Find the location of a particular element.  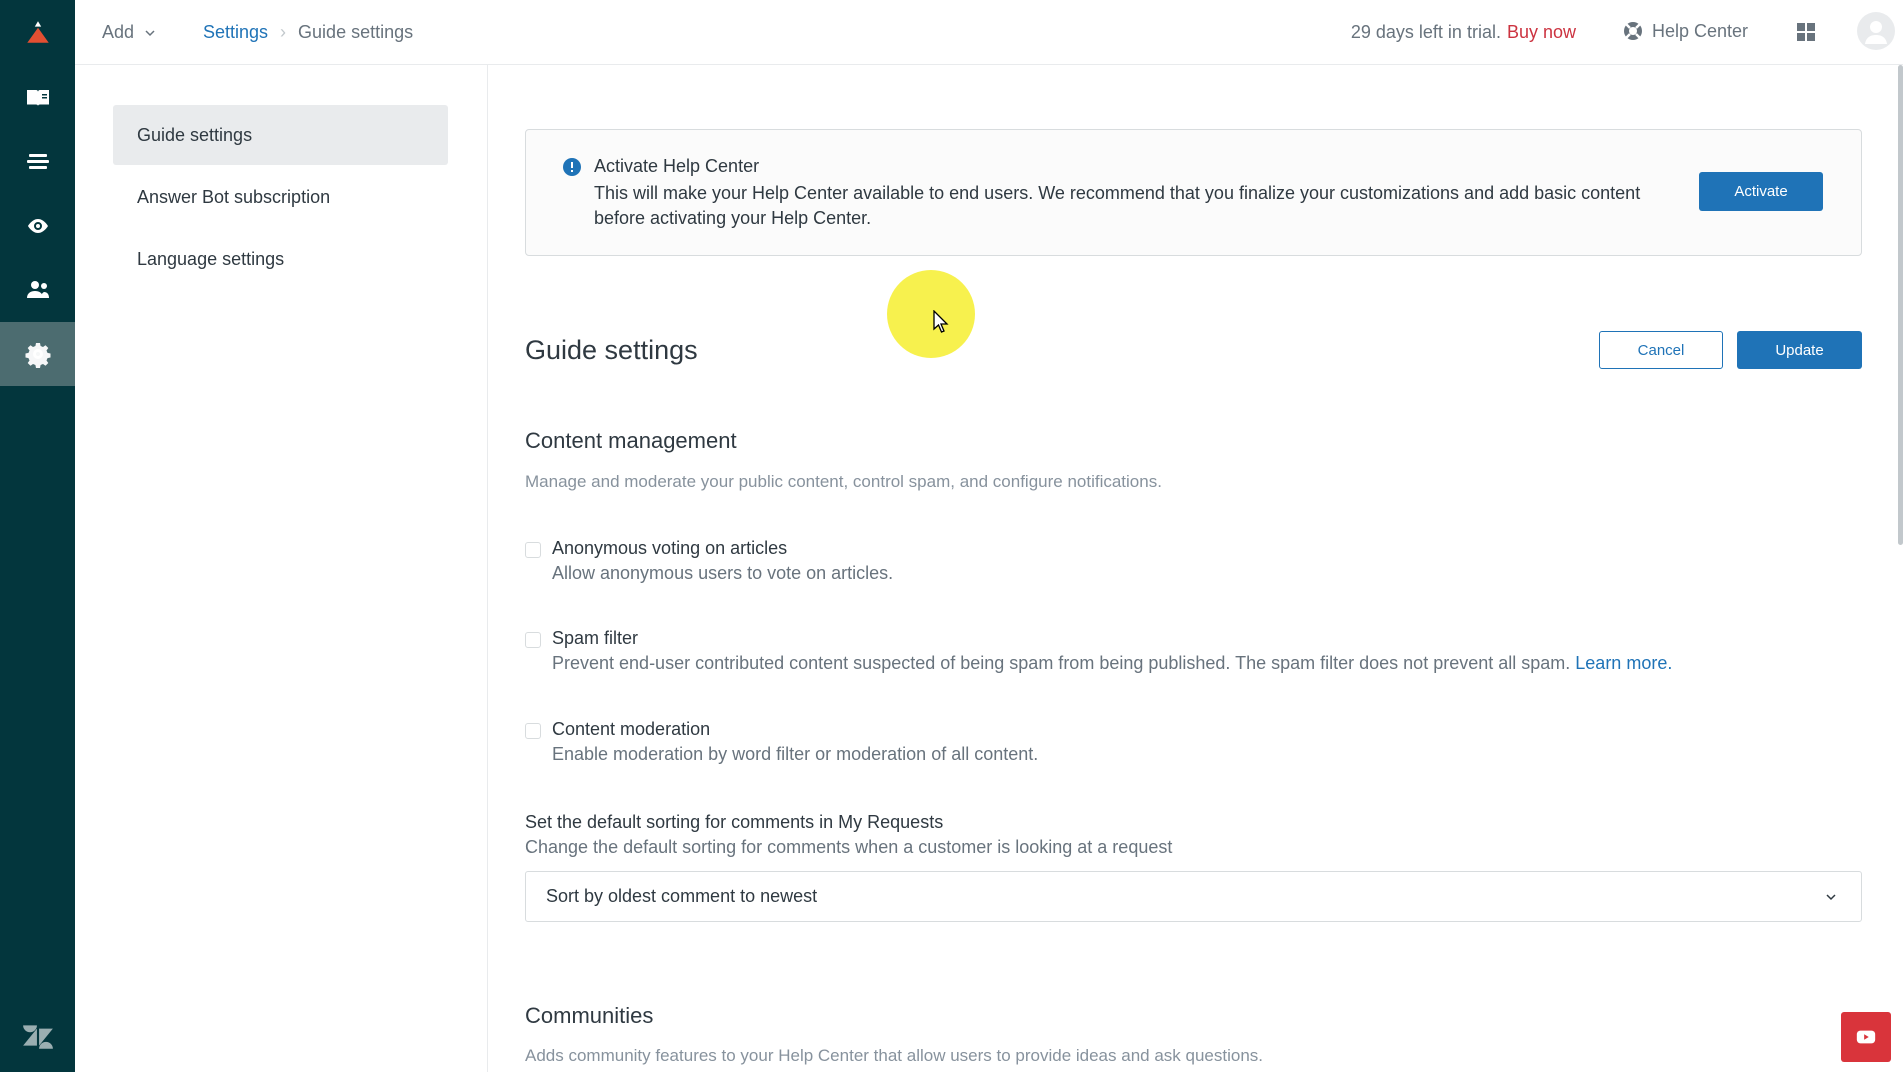

trial-text: 29 days left in trial. is located at coordinates (1425, 32).